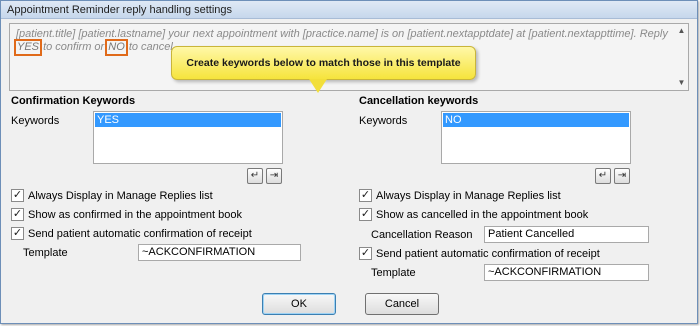 This screenshot has width=700, height=326. Describe the element at coordinates (681, 31) in the screenshot. I see `scroll-up-arrow-icon: ▲` at that location.